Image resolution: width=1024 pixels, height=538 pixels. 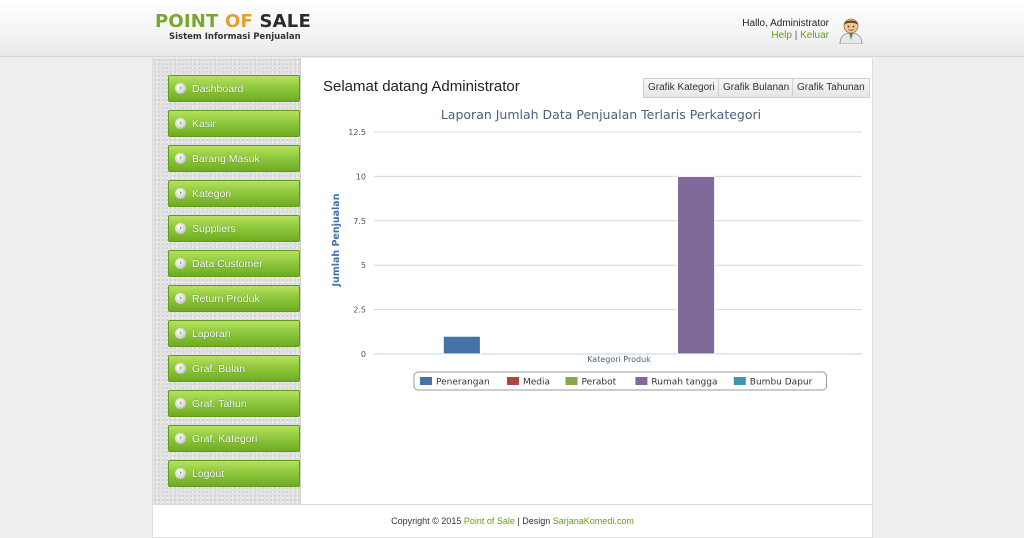 I want to click on chart-y-ticks: 0 2.5 5 7.5 10 12.5, so click(x=357, y=243).